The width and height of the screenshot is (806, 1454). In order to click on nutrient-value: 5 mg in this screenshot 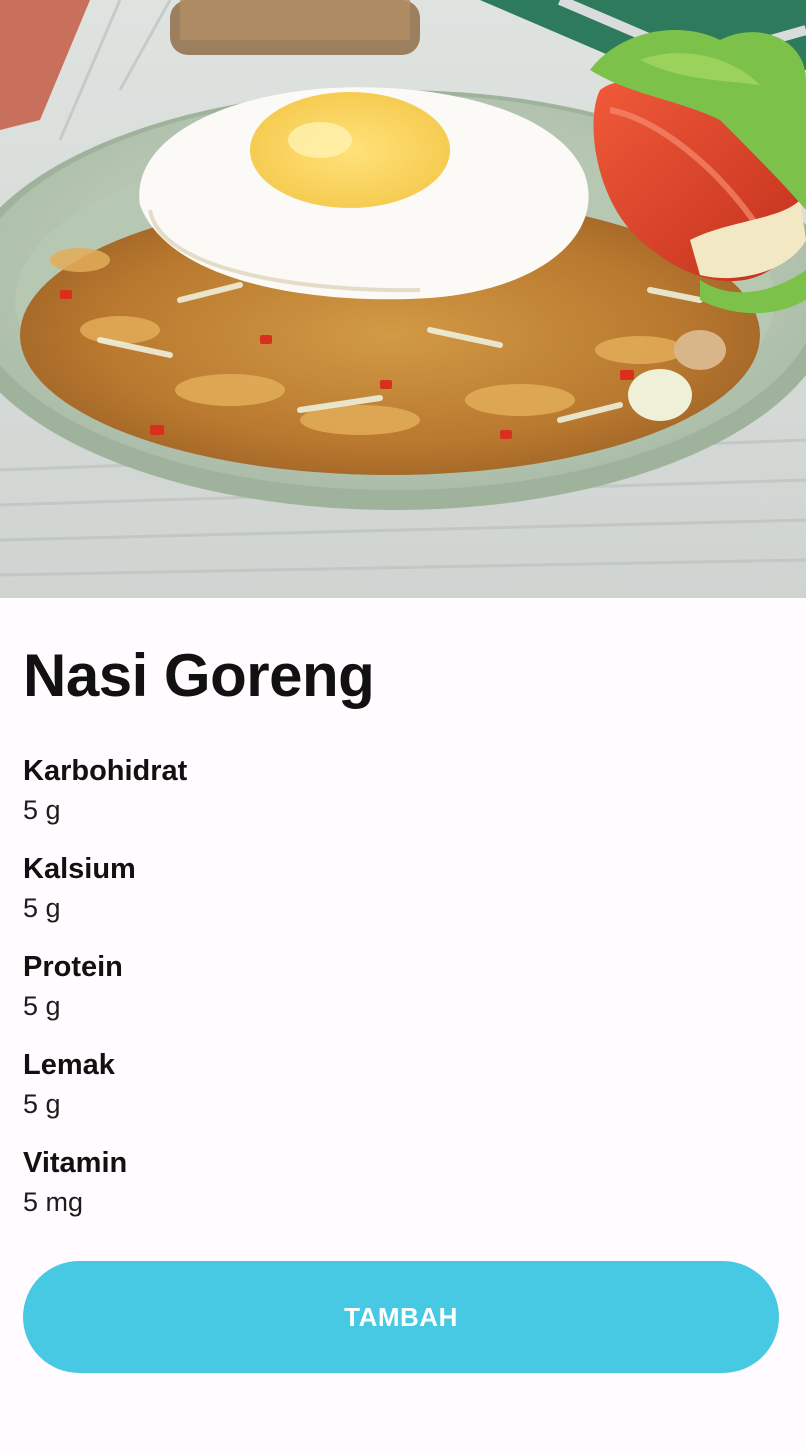, I will do `click(53, 1202)`.